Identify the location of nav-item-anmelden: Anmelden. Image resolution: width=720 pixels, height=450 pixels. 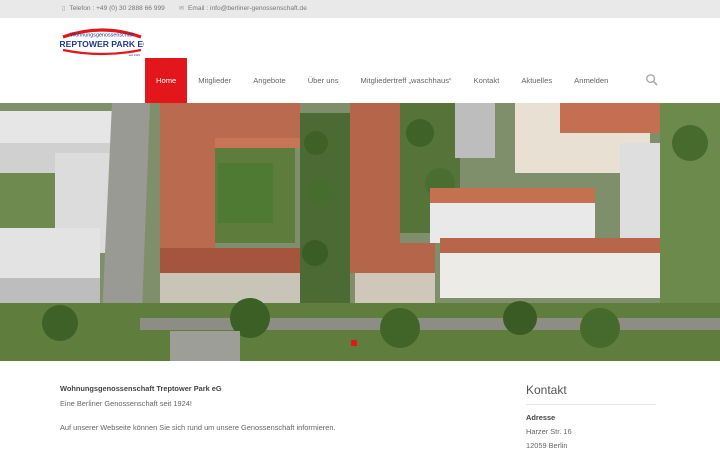
(591, 80).